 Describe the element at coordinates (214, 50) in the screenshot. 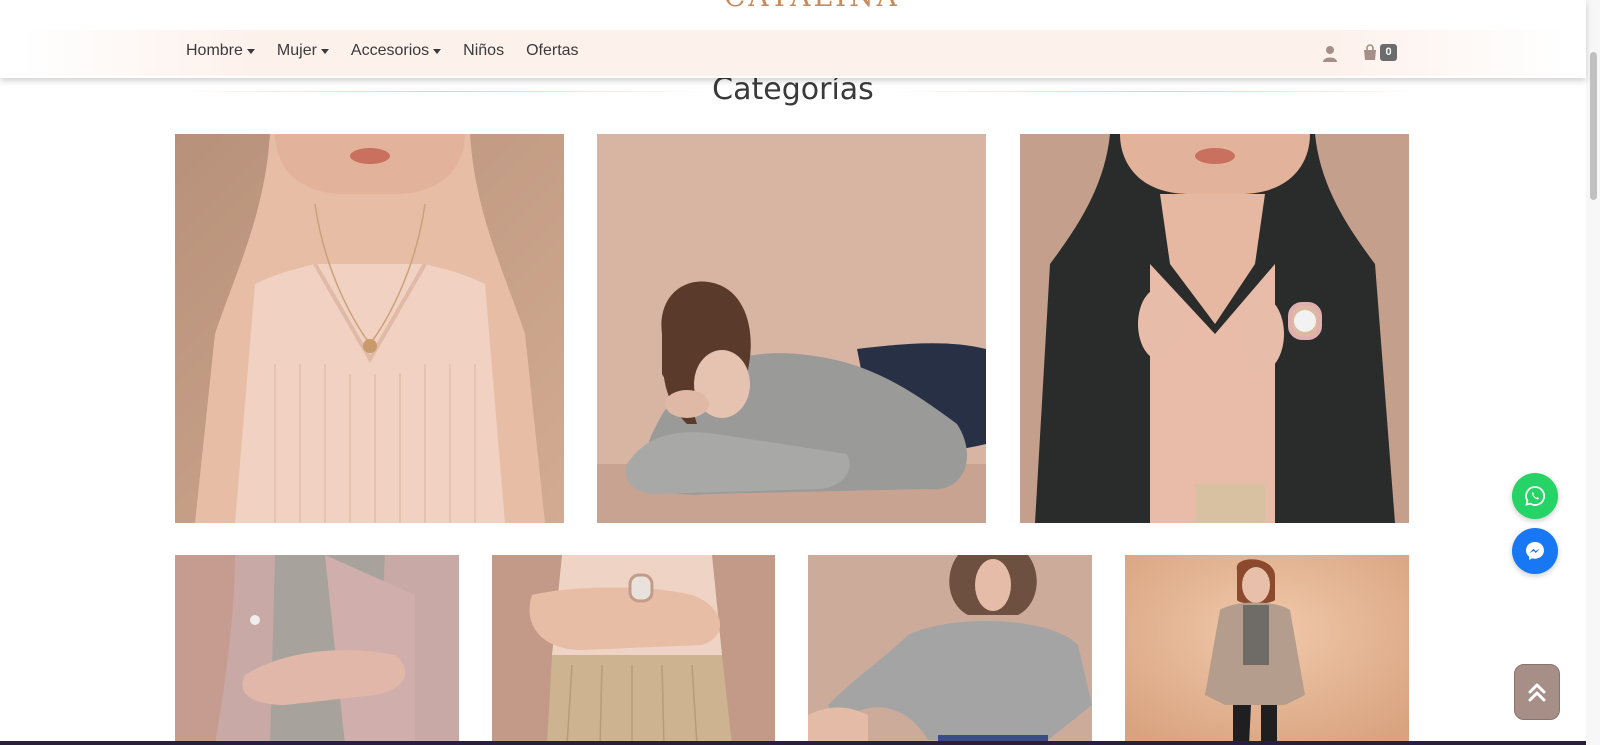

I see `nav-hombre-label: Hombre` at that location.